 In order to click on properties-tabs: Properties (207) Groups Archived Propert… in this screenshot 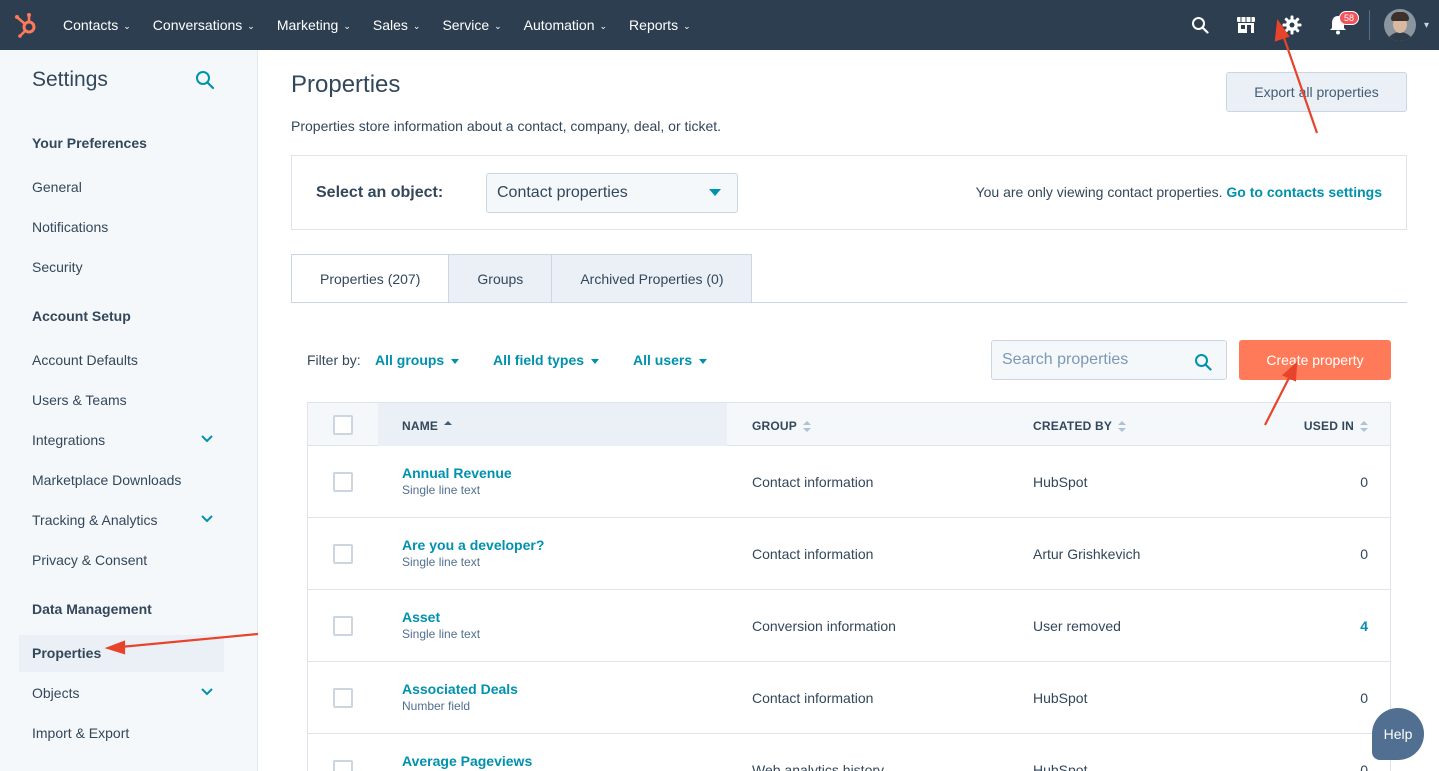, I will do `click(522, 278)`.